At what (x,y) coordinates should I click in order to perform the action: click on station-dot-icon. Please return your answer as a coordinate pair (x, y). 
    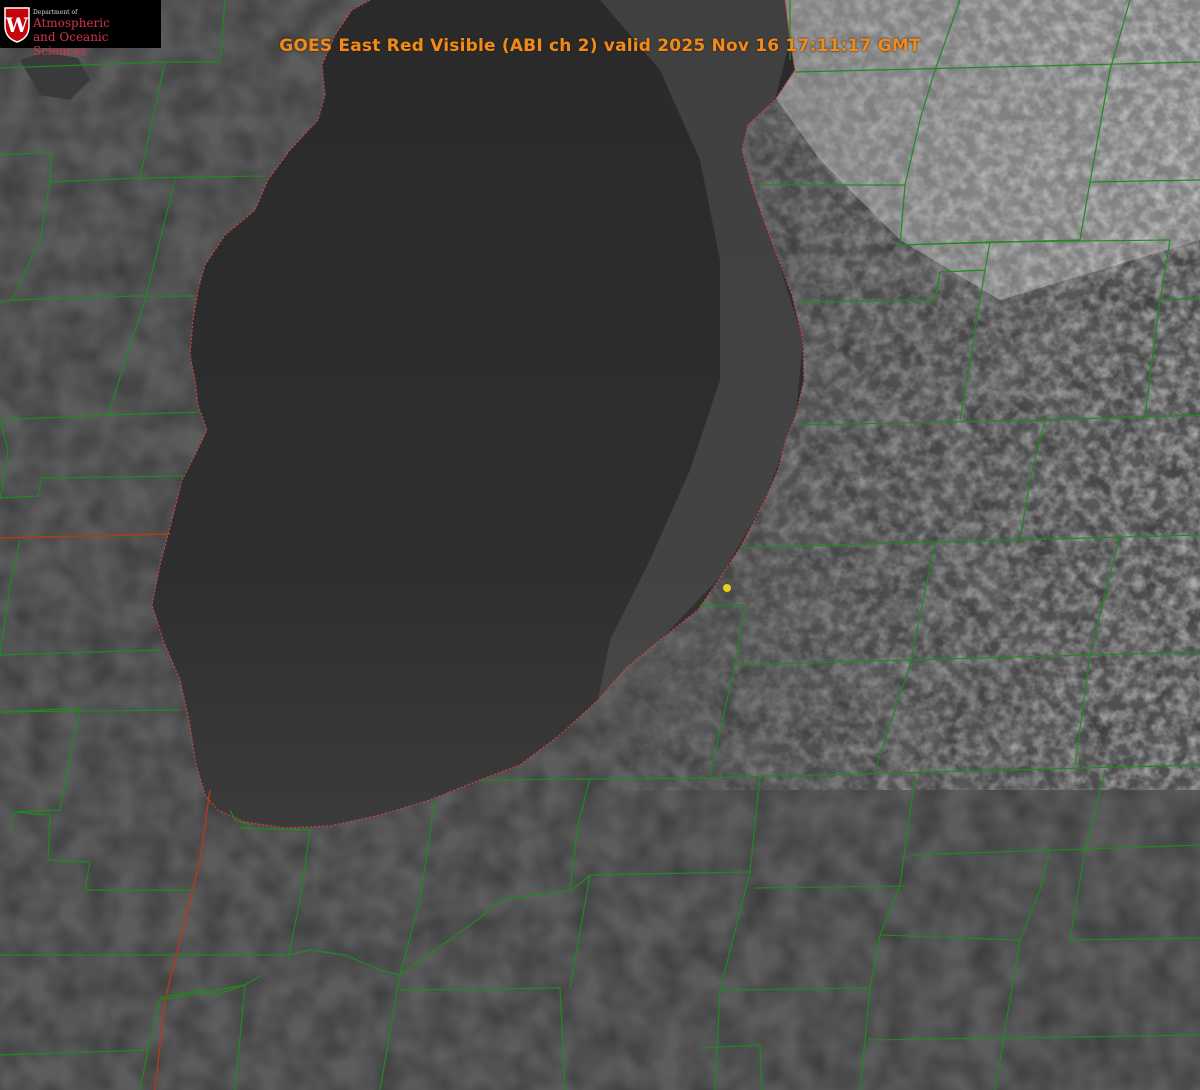
    Looking at the image, I should click on (727, 588).